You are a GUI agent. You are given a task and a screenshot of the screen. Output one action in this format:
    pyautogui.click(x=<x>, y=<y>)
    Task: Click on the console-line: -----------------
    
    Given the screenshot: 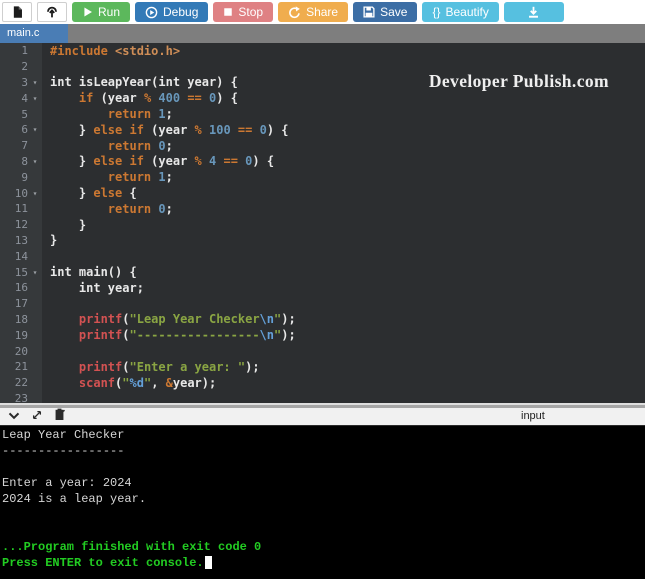 What is the action you would take?
    pyautogui.click(x=63, y=451)
    